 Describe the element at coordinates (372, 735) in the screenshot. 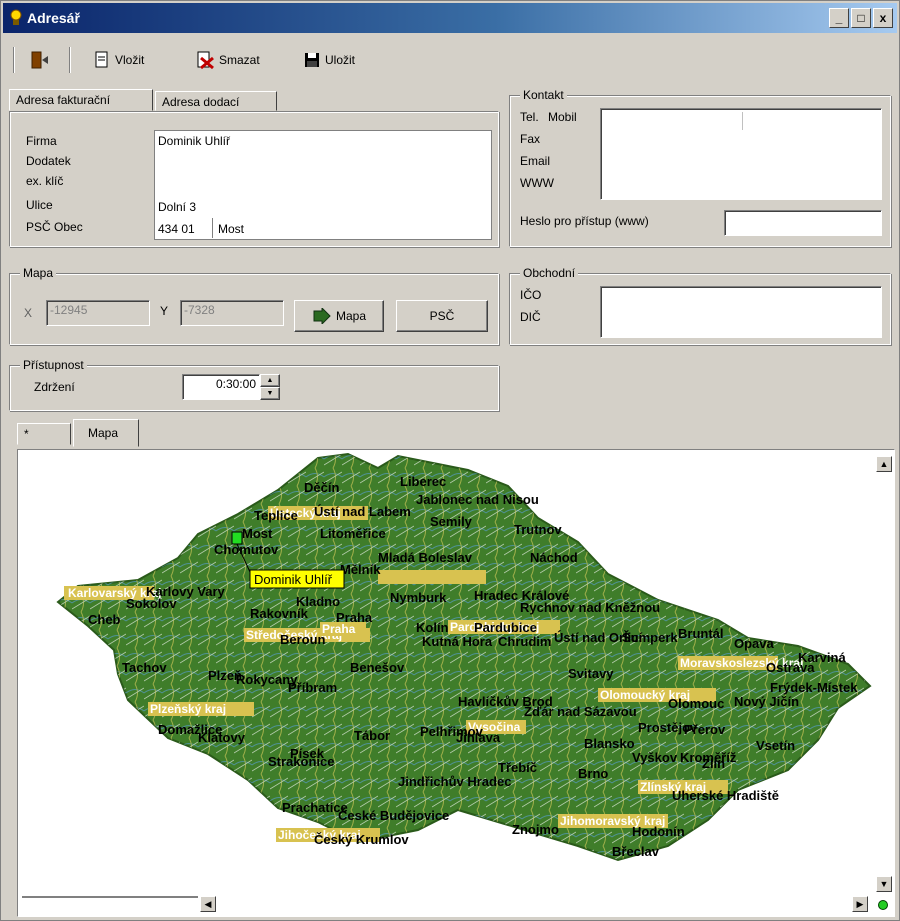

I see `city-tabor: Tábor` at that location.